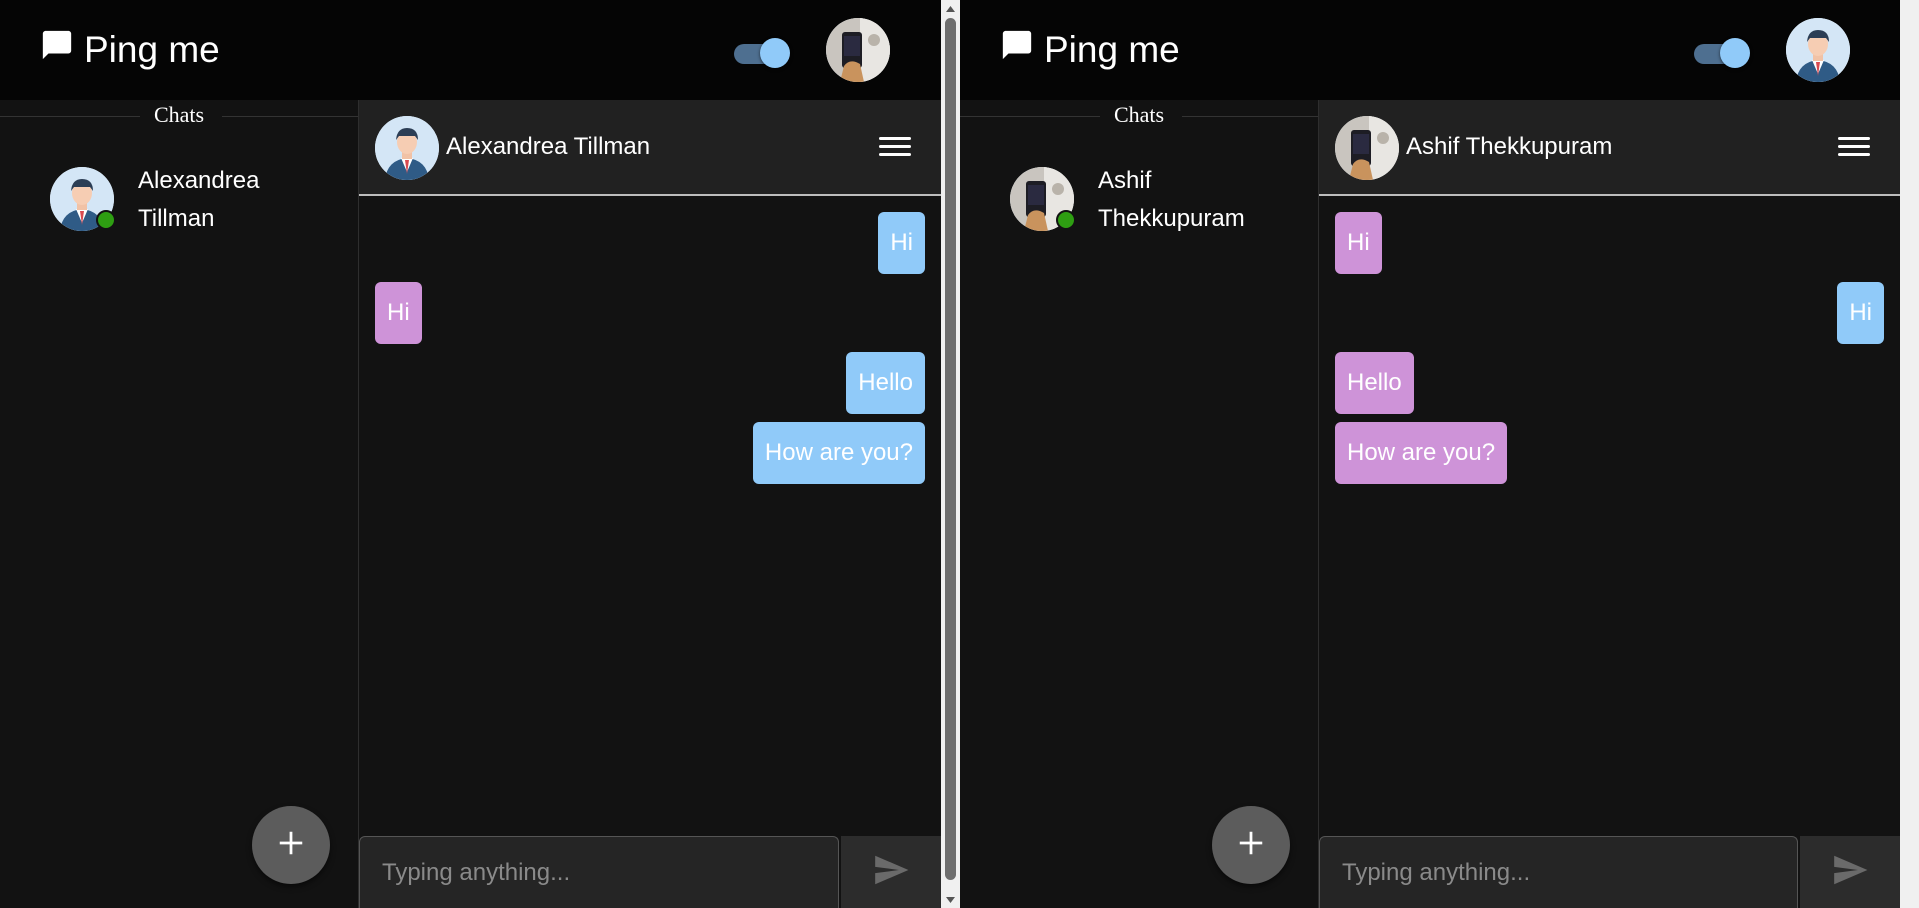  Describe the element at coordinates (199, 199) in the screenshot. I see `contact-name: Alexandrea Tillman` at that location.